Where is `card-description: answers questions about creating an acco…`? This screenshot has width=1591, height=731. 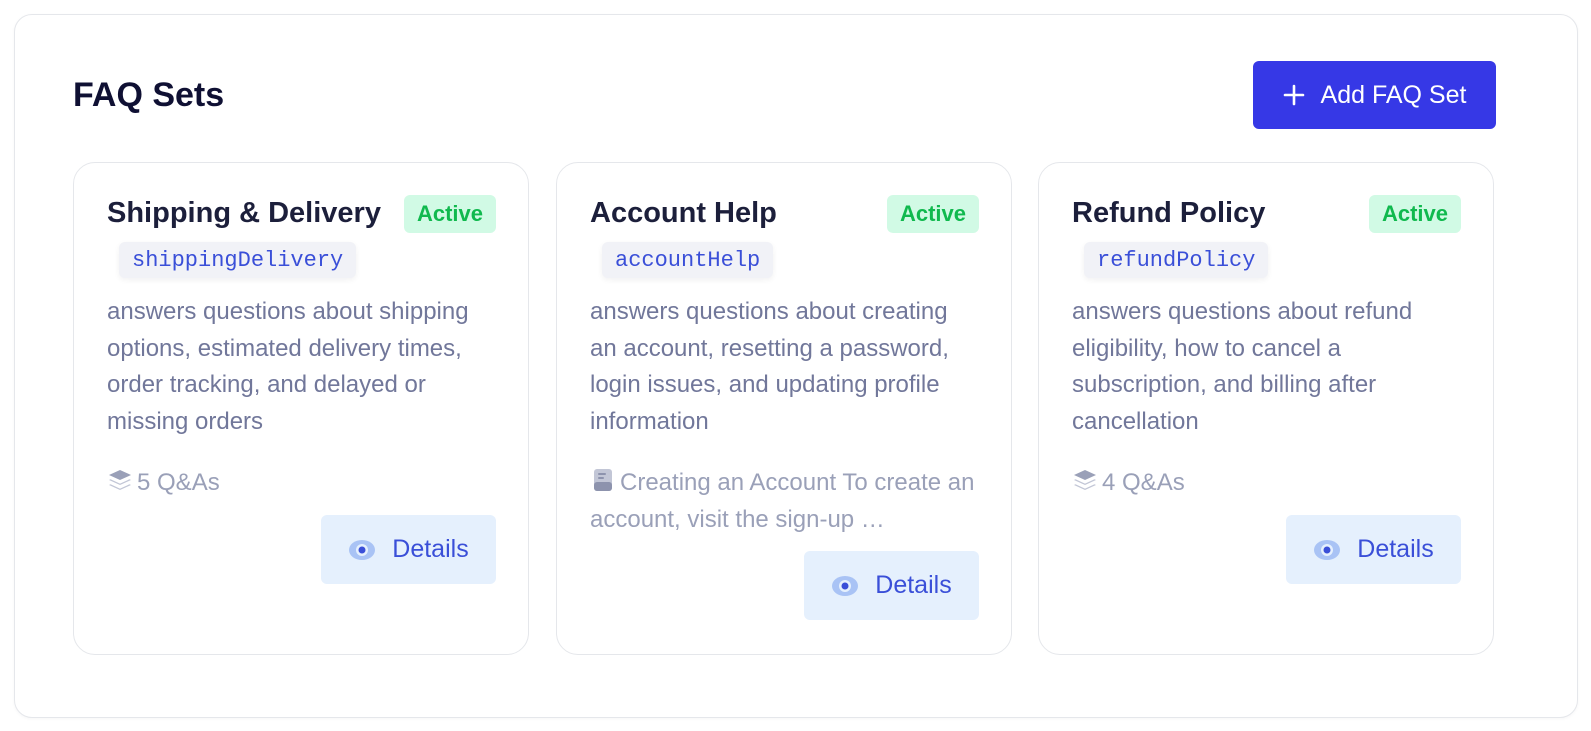 card-description: answers questions about creating an acco… is located at coordinates (769, 366).